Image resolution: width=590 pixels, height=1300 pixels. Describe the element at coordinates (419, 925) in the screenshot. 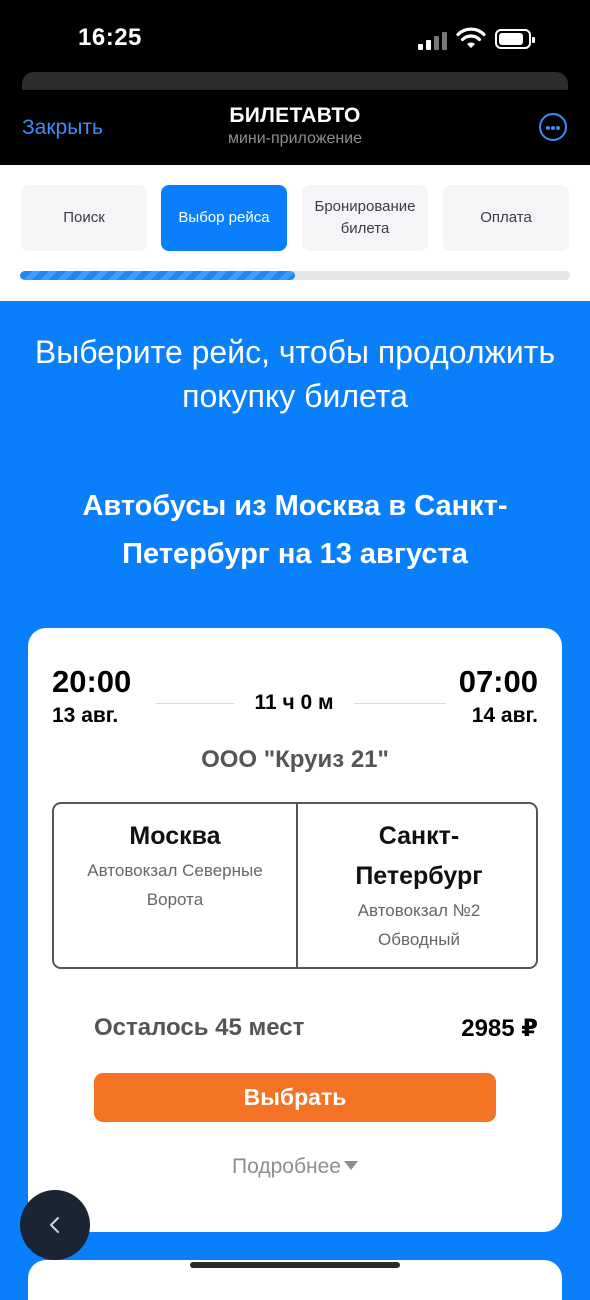

I see `destination-station-name: Автовокзал №2 Обводный` at that location.